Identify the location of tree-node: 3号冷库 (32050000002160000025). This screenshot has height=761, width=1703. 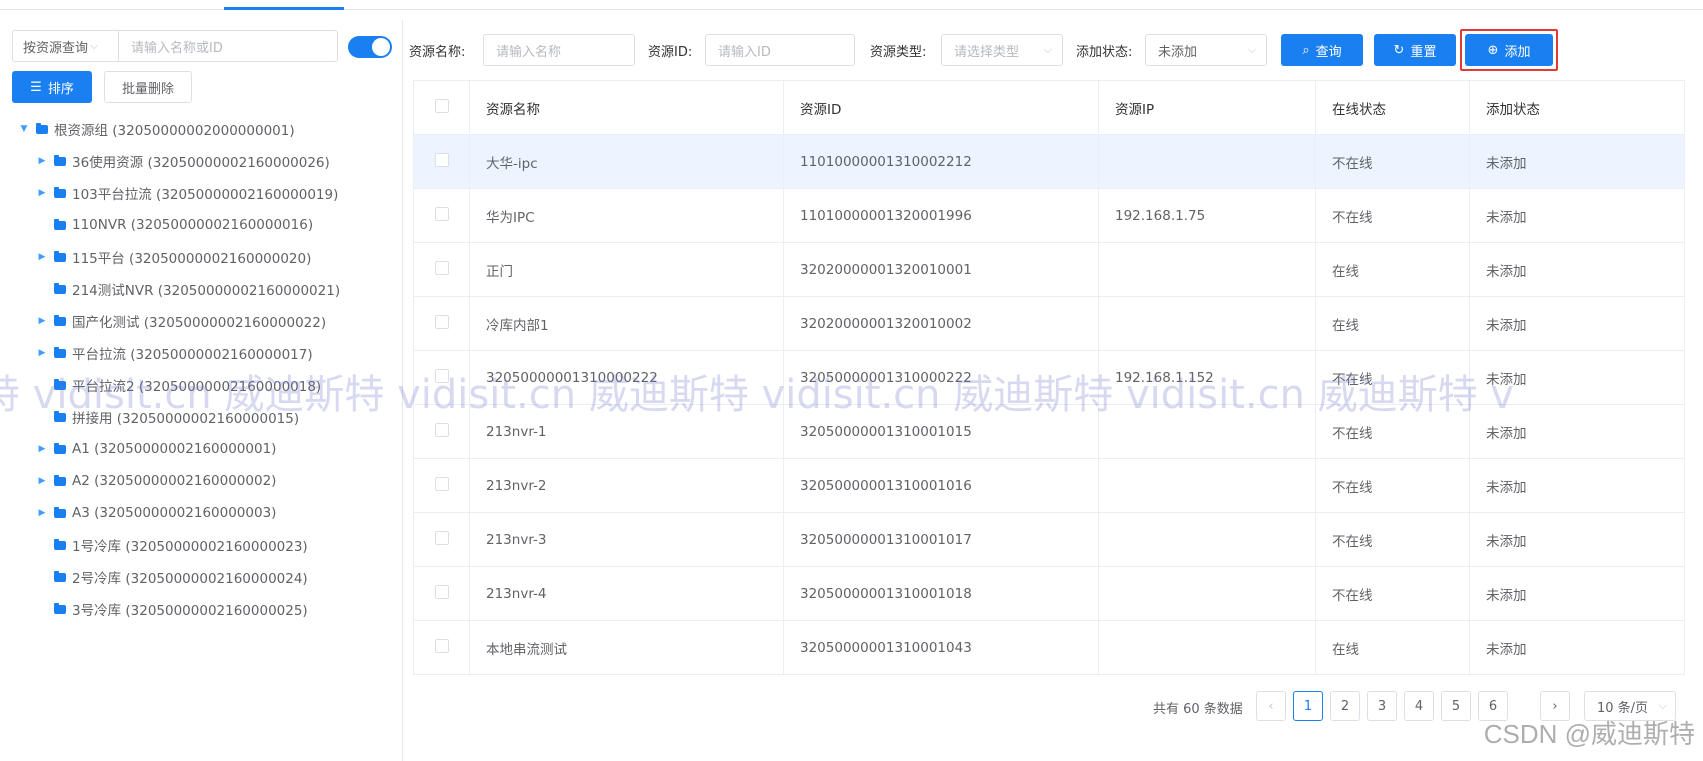
(201, 609).